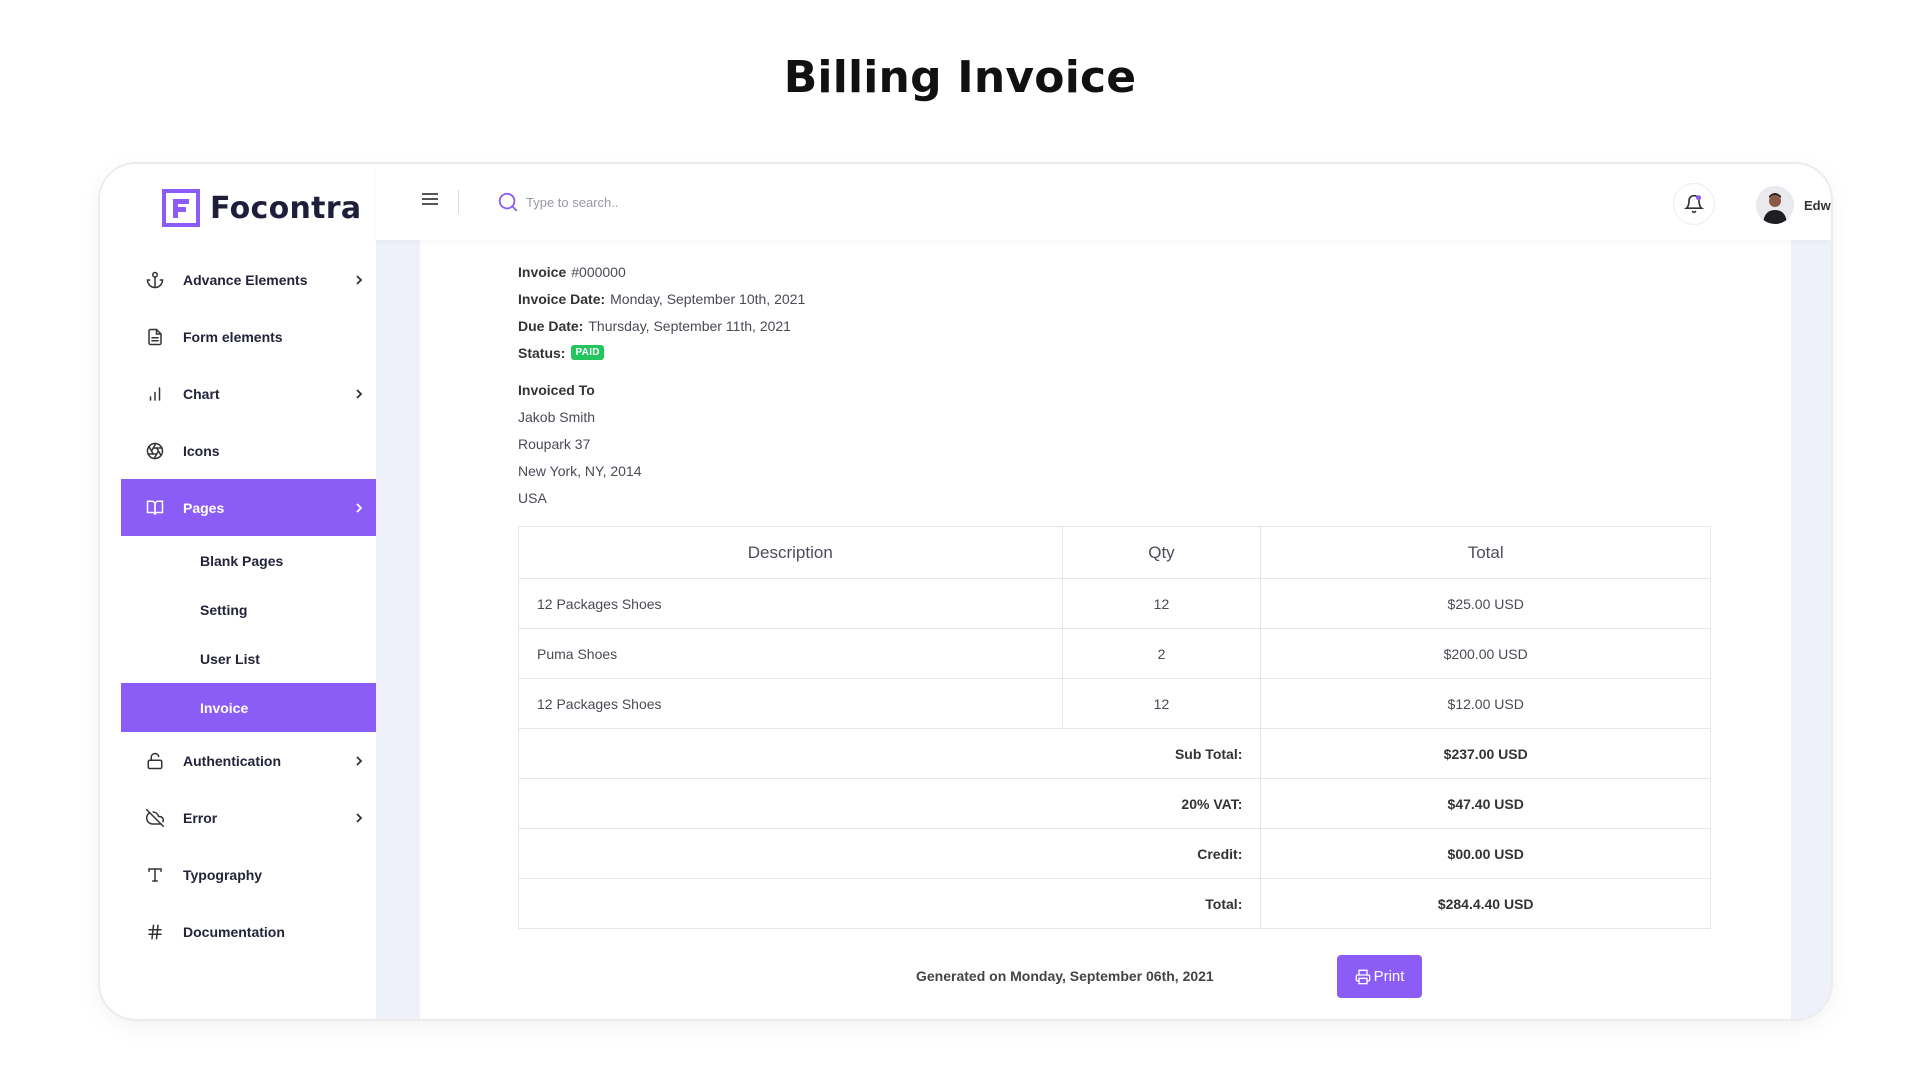 The height and width of the screenshot is (1080, 1920). What do you see at coordinates (1485, 853) in the screenshot?
I see `summary-value: $00.00 USD` at bounding box center [1485, 853].